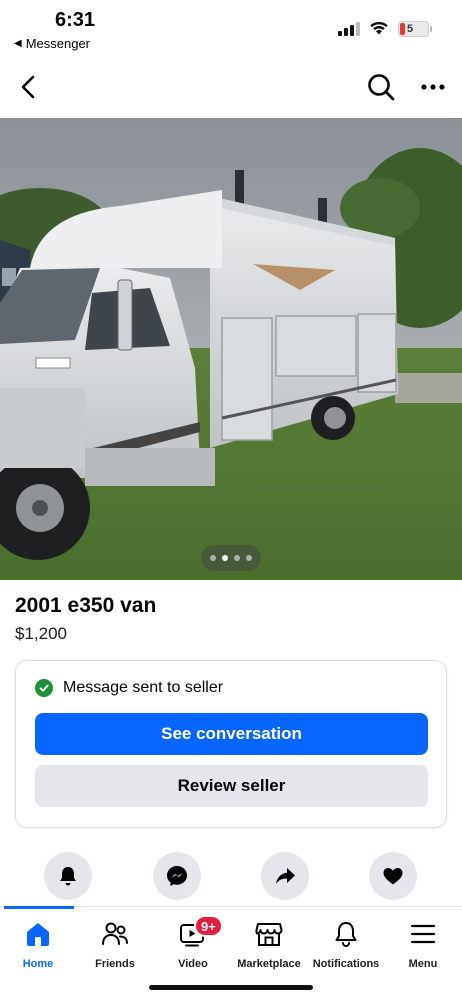 The height and width of the screenshot is (1000, 462). What do you see at coordinates (75, 20) in the screenshot?
I see `status-time: 6:31` at bounding box center [75, 20].